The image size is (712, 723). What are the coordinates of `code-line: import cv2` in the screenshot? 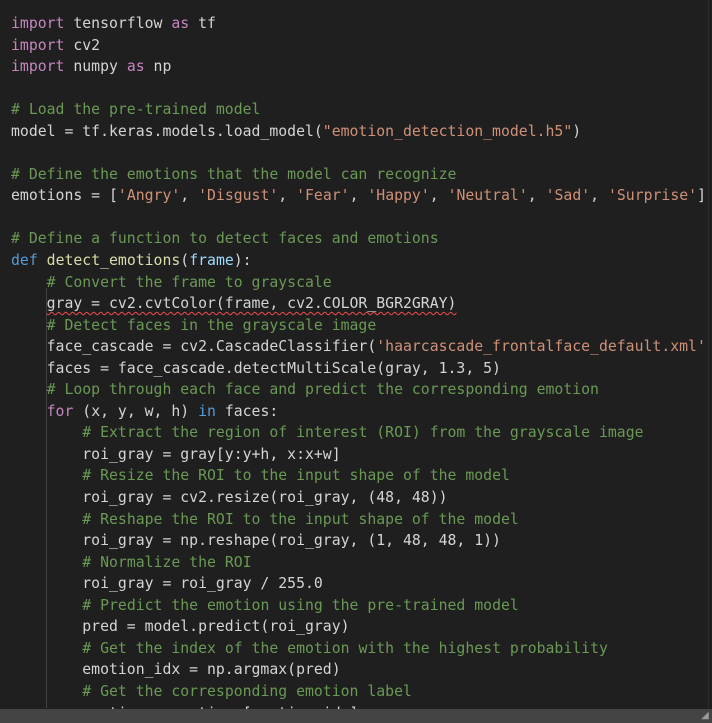 It's located at (359, 46).